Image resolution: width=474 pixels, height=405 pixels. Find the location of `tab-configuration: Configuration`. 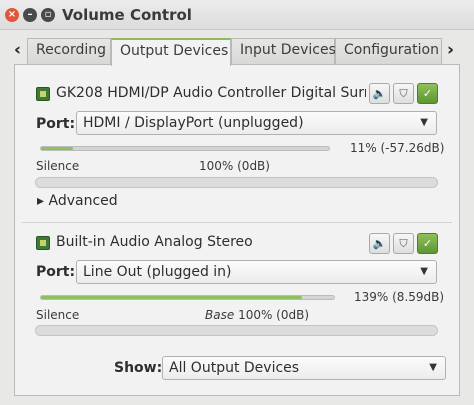

tab-configuration: Configuration is located at coordinates (388, 51).